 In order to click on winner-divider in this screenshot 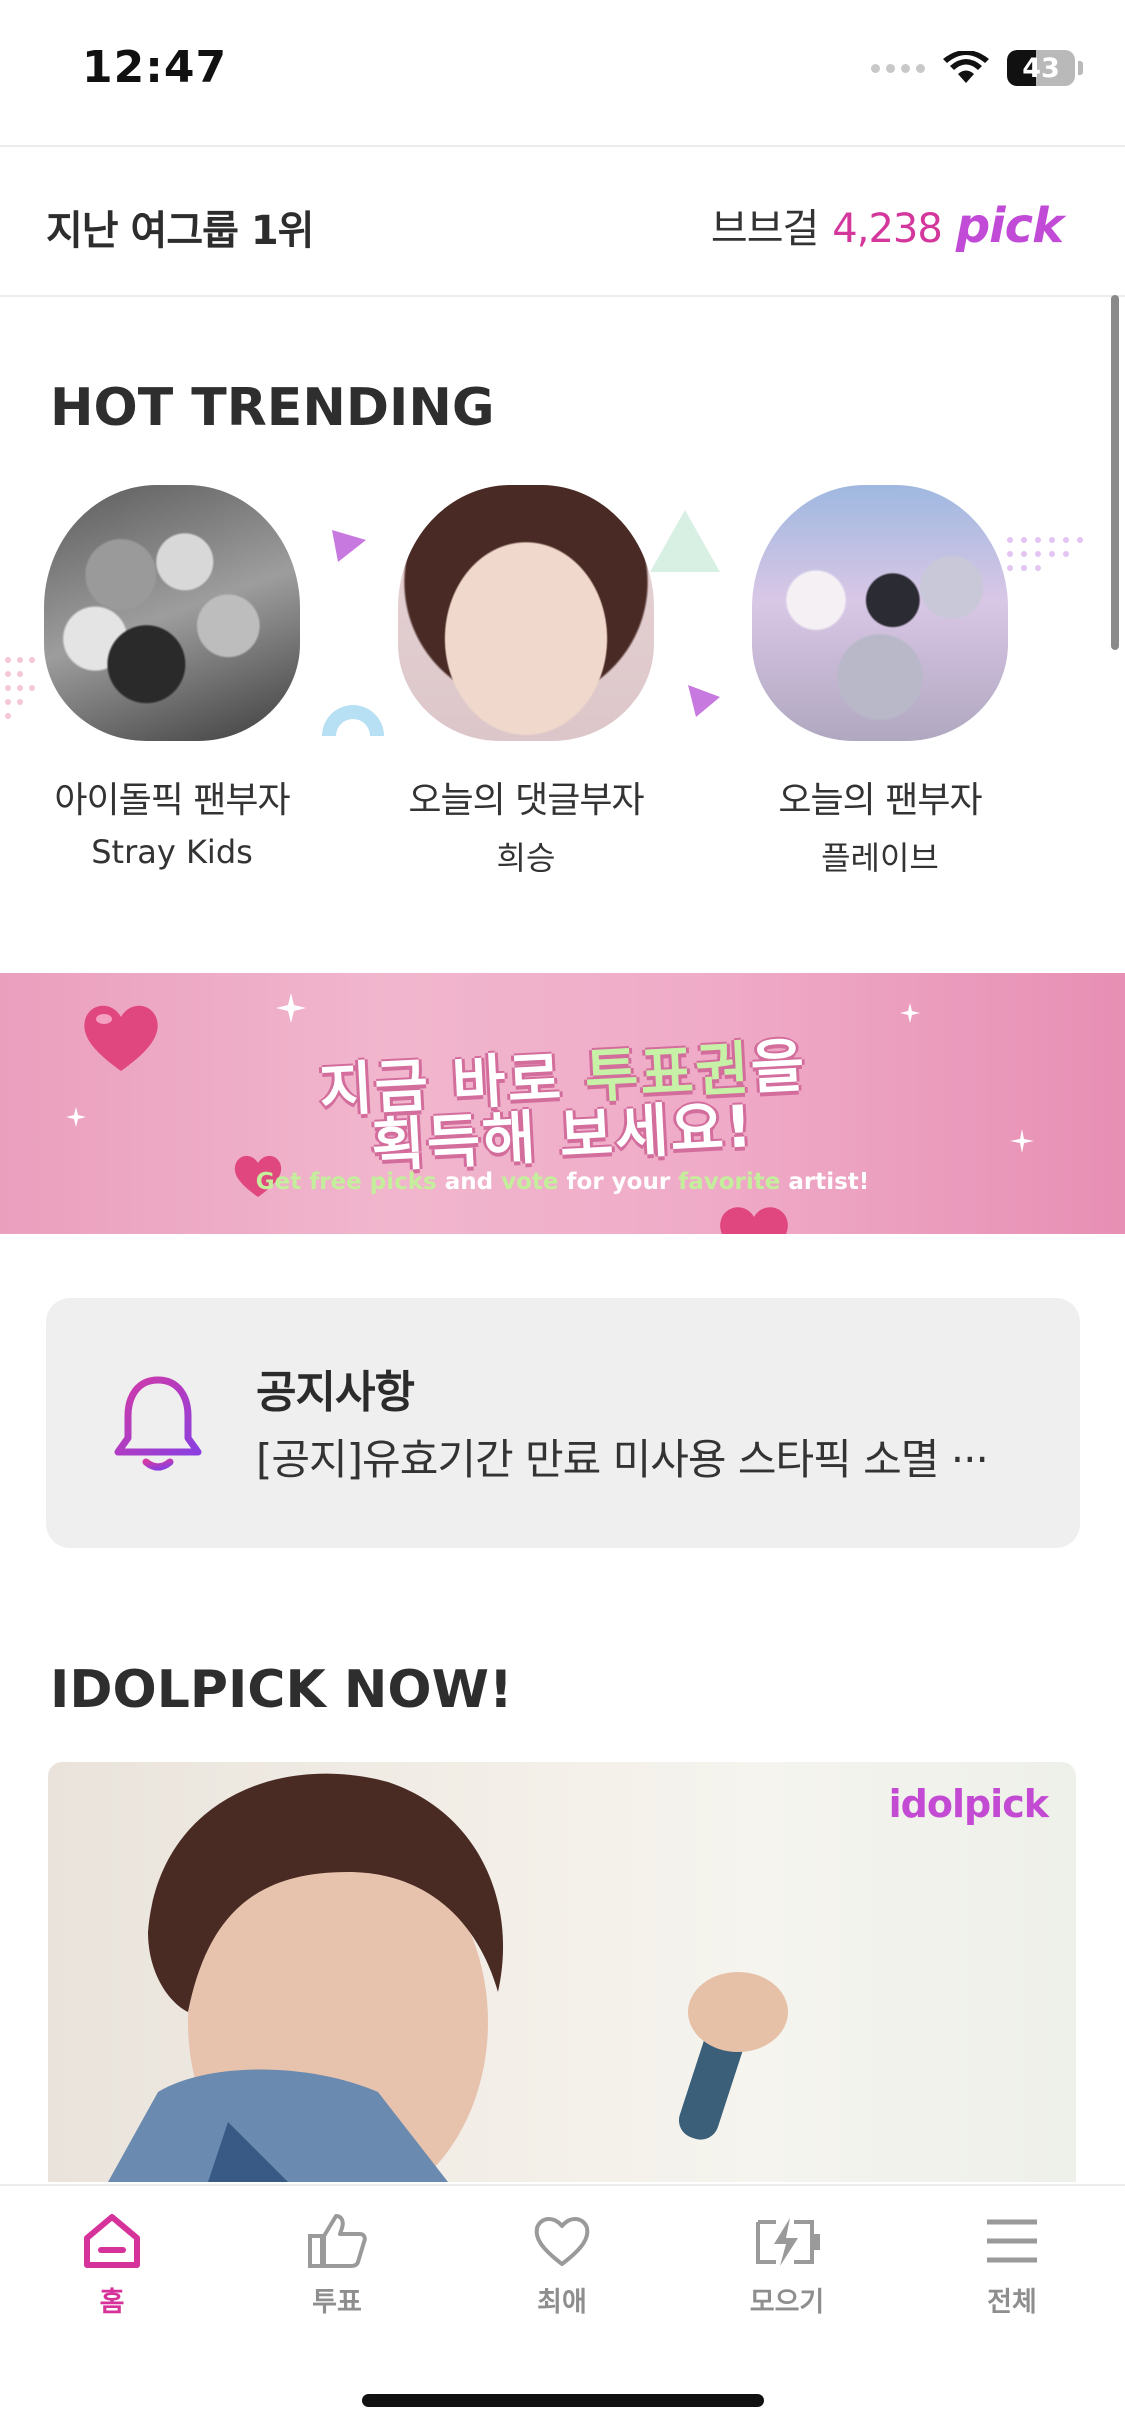, I will do `click(562, 296)`.